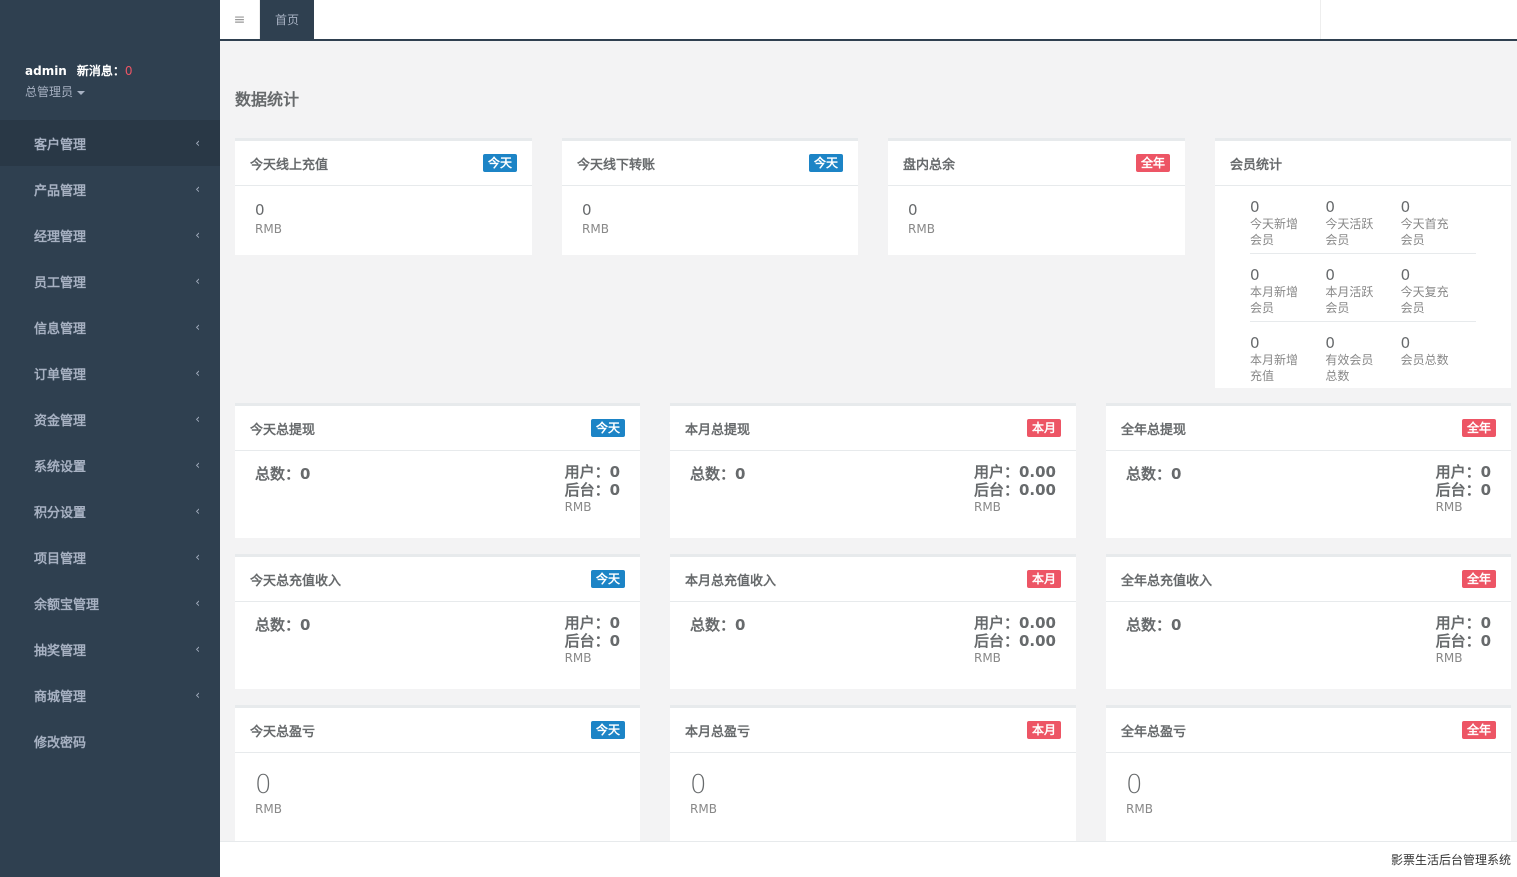  Describe the element at coordinates (110, 281) in the screenshot. I see `nav-item-staff: 员工管理 ‹` at that location.